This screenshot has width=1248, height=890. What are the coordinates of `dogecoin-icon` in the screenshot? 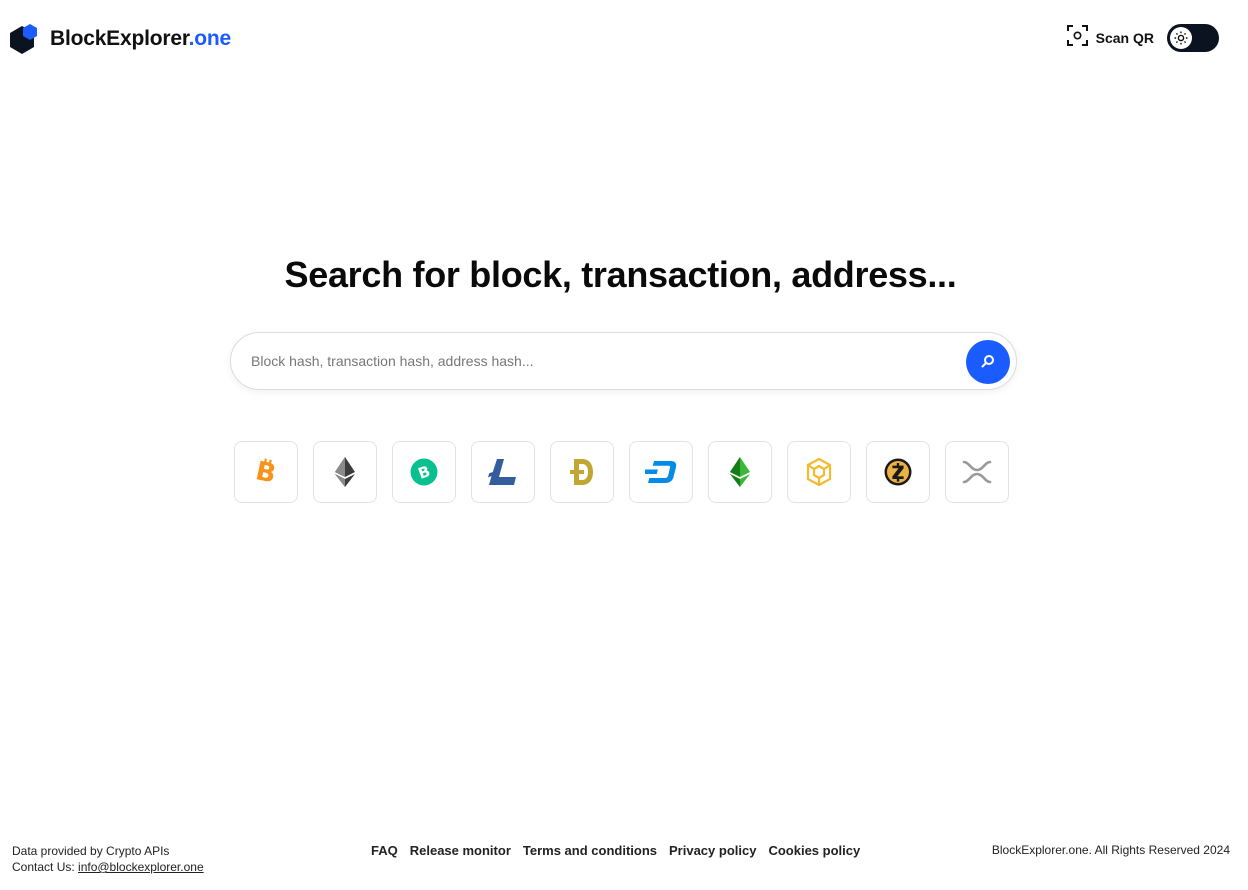 It's located at (581, 472).